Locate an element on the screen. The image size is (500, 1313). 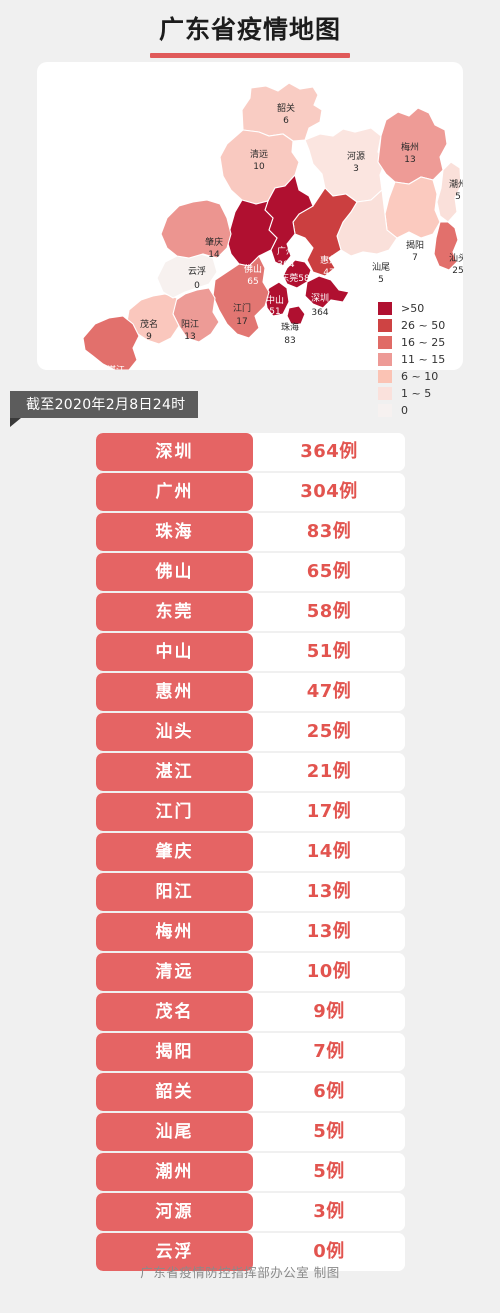
table-row-city-pill: 肇庆 is located at coordinates (174, 852).